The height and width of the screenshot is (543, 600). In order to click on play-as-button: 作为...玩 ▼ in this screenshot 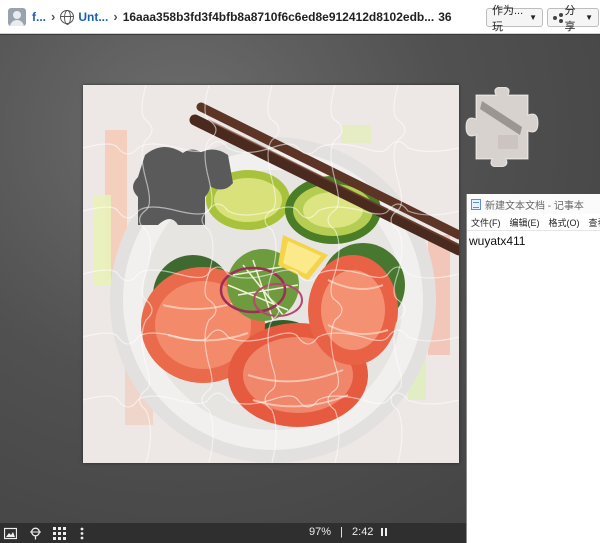, I will do `click(514, 19)`.